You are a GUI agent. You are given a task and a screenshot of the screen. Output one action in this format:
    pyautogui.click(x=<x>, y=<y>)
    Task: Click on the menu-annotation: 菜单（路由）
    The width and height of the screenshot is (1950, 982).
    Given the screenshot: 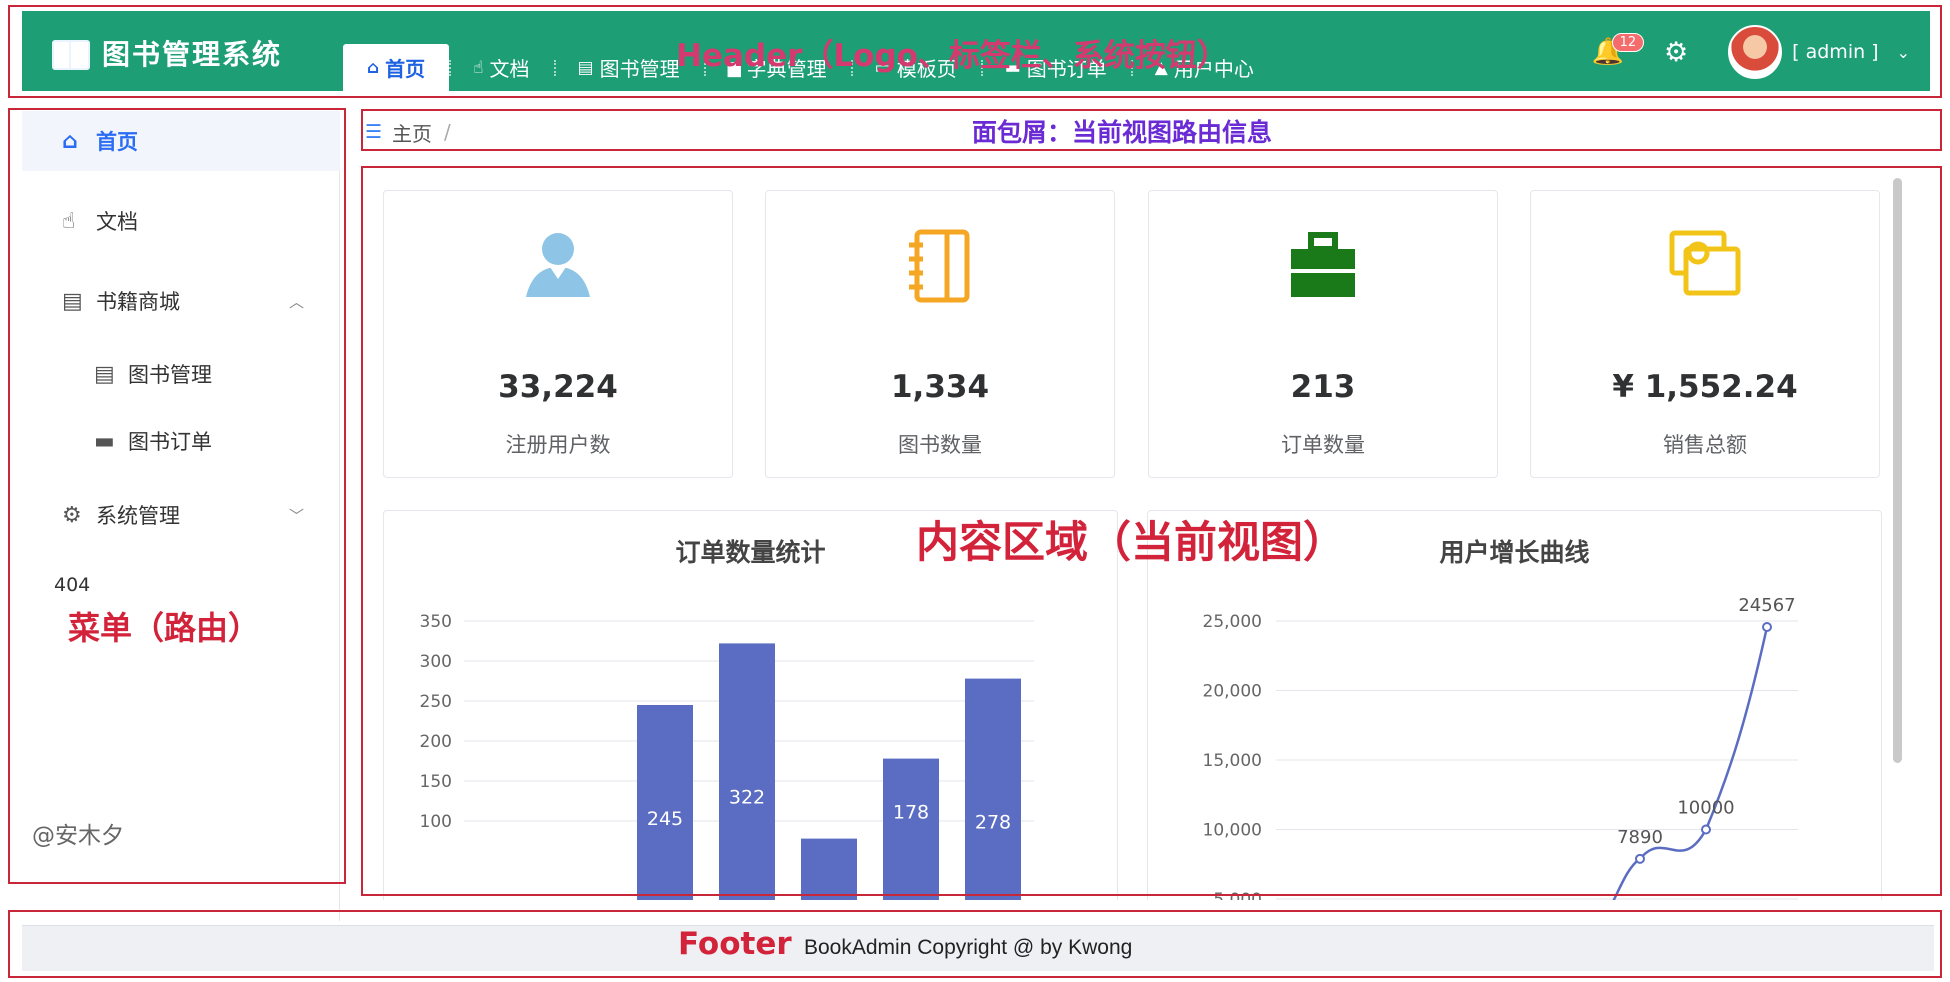 What is the action you would take?
    pyautogui.click(x=164, y=628)
    